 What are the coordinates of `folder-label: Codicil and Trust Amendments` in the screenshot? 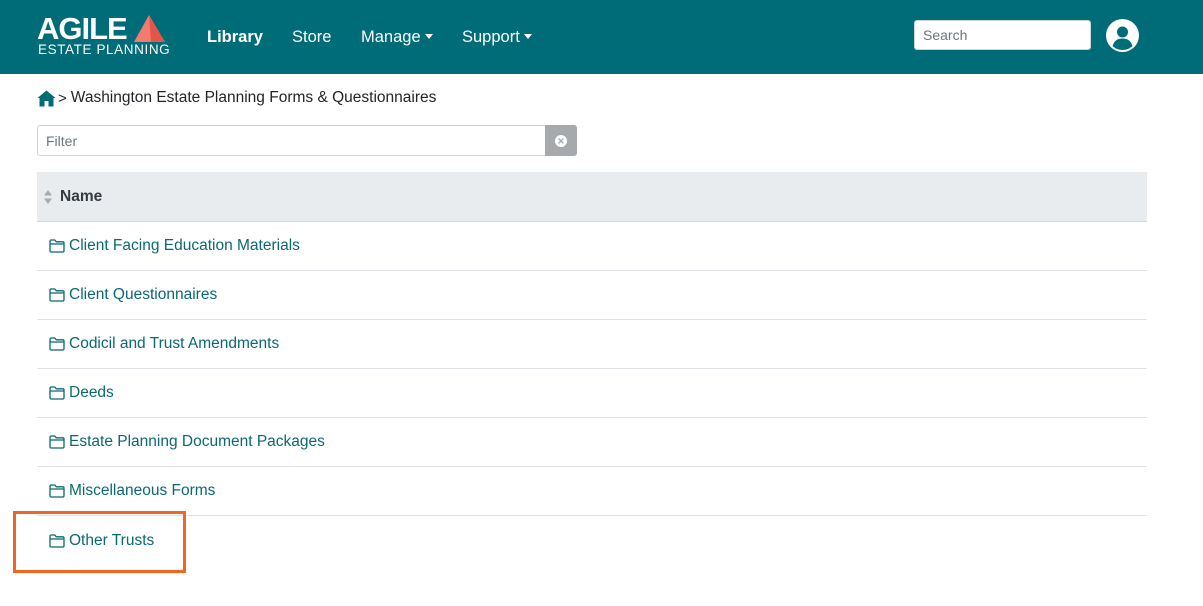 It's located at (174, 343).